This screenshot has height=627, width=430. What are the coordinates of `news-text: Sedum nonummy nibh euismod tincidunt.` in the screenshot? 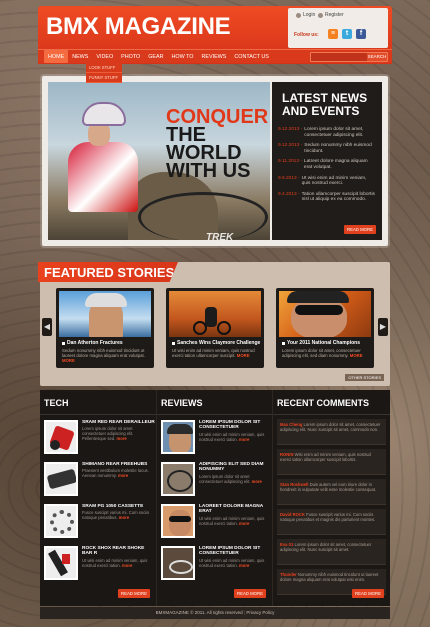 It's located at (338, 148).